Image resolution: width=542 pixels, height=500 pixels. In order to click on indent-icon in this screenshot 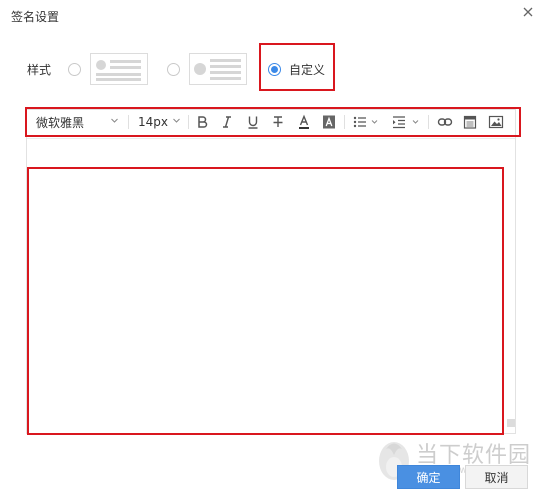, I will do `click(405, 122)`.